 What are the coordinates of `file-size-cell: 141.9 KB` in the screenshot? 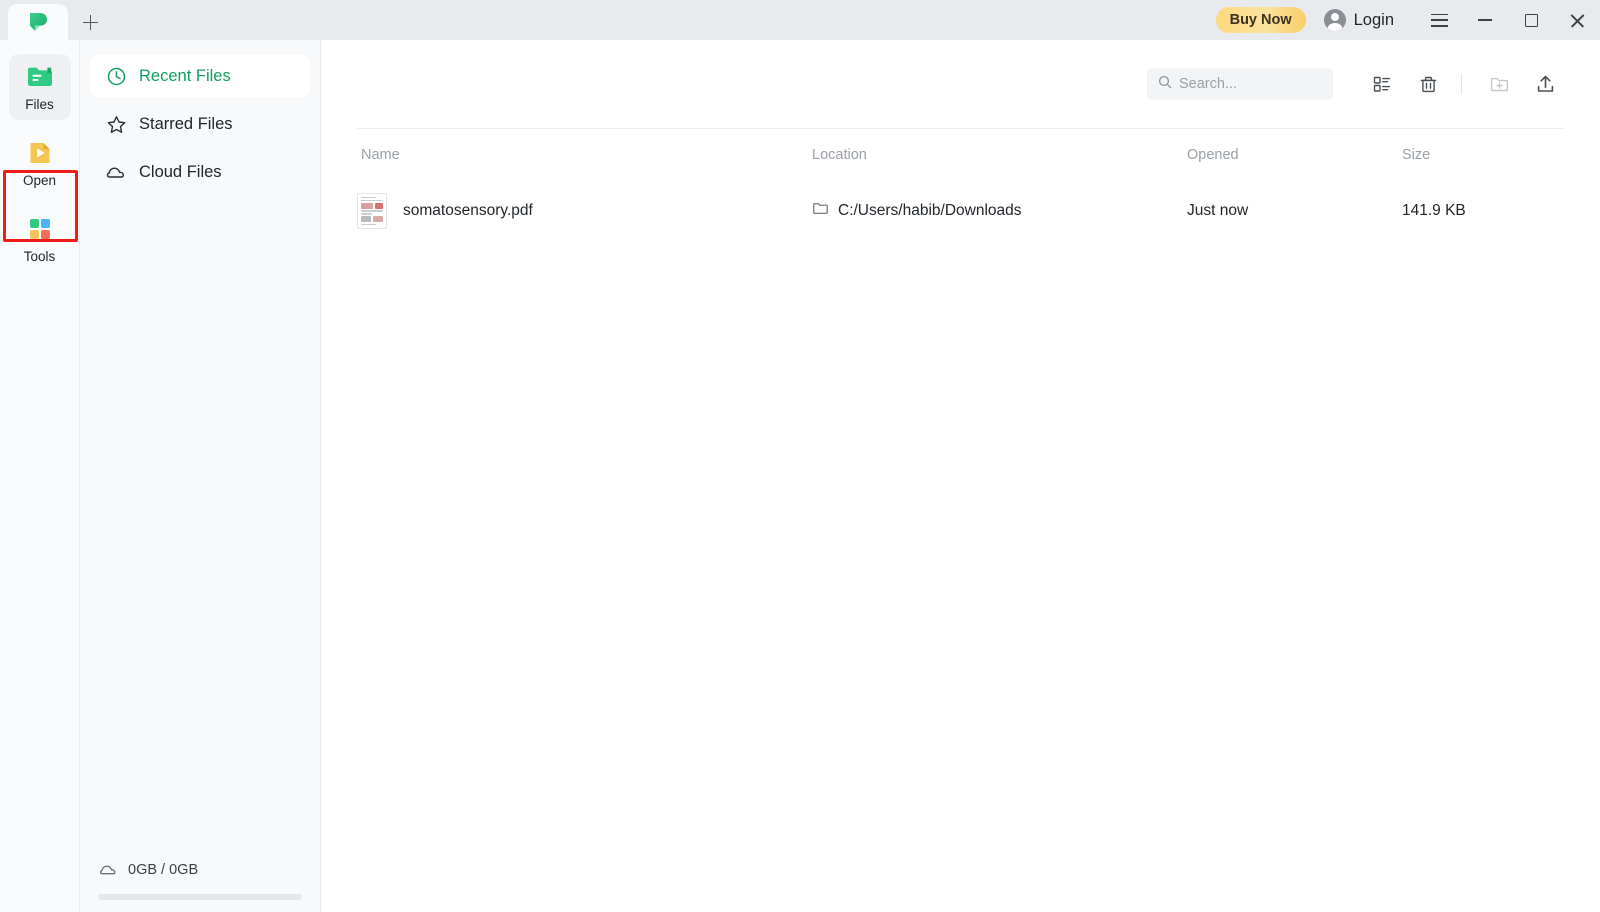 It's located at (1434, 210).